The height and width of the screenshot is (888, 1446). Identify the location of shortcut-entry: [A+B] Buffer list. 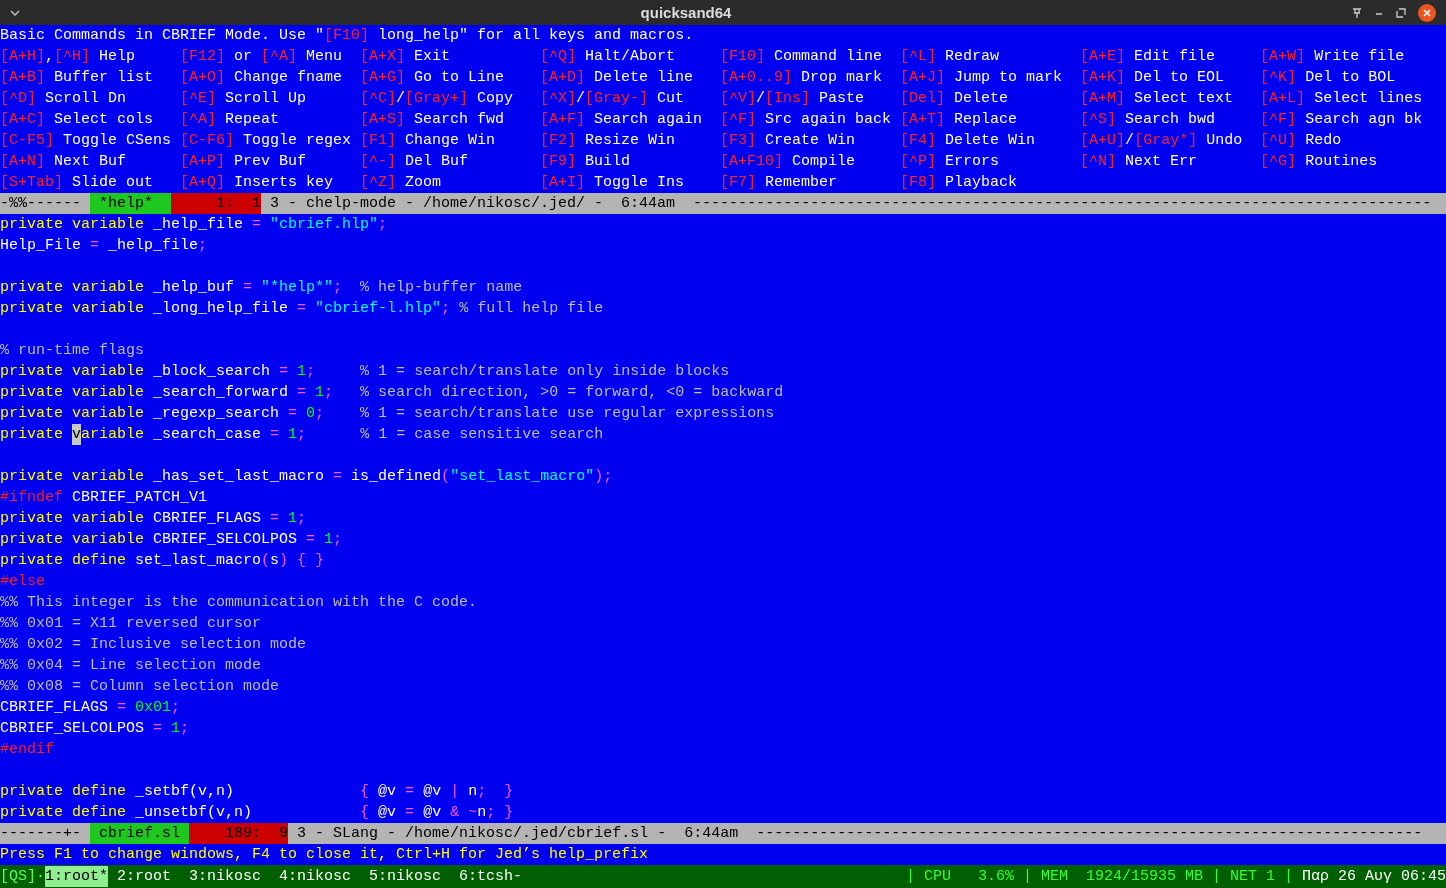
(77, 78).